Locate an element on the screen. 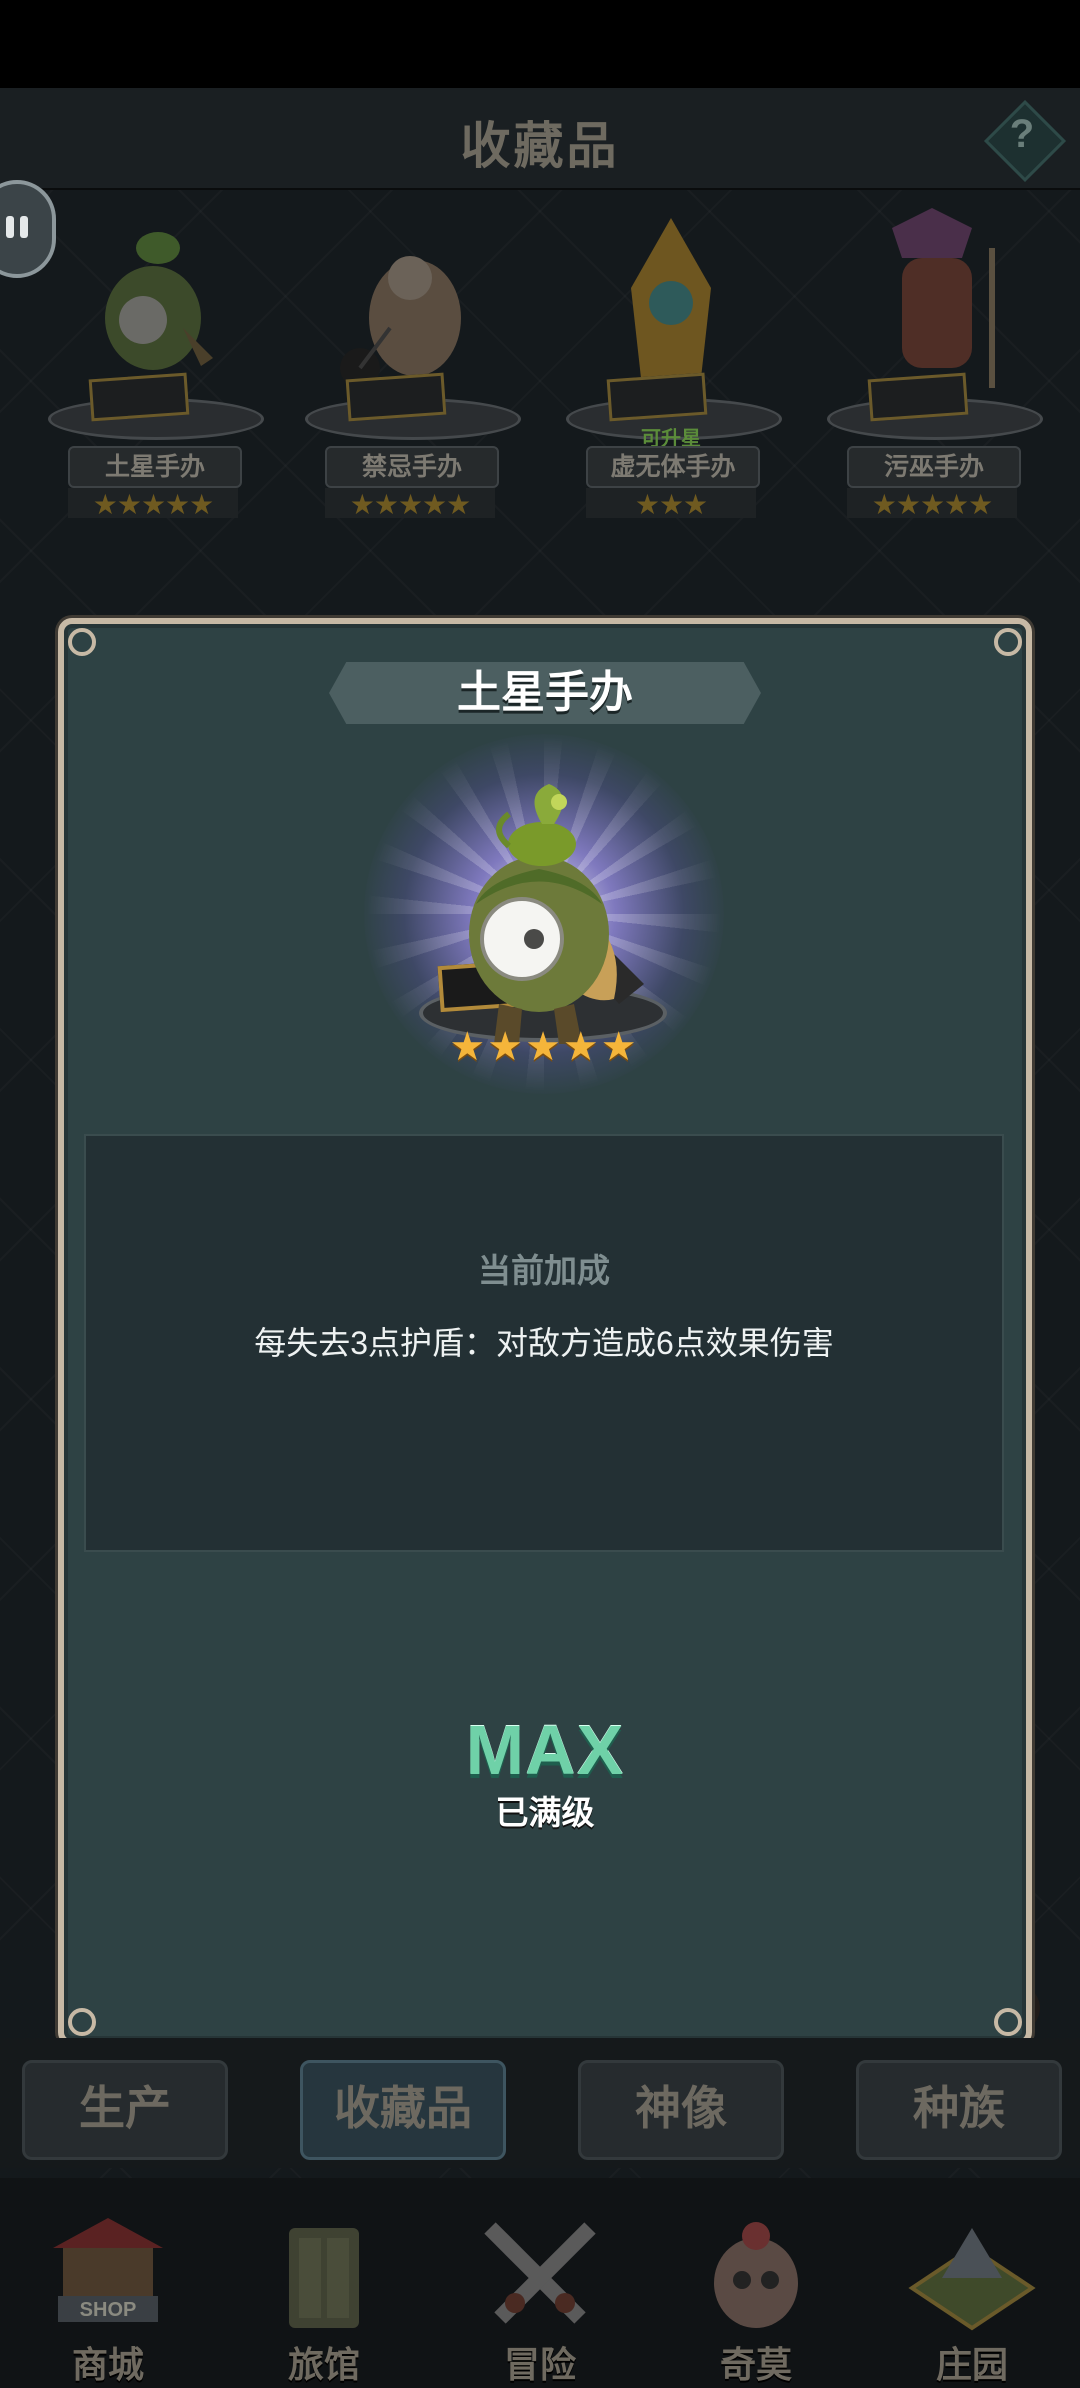  nav-shop: SHOP 商城 is located at coordinates (108, 2293).